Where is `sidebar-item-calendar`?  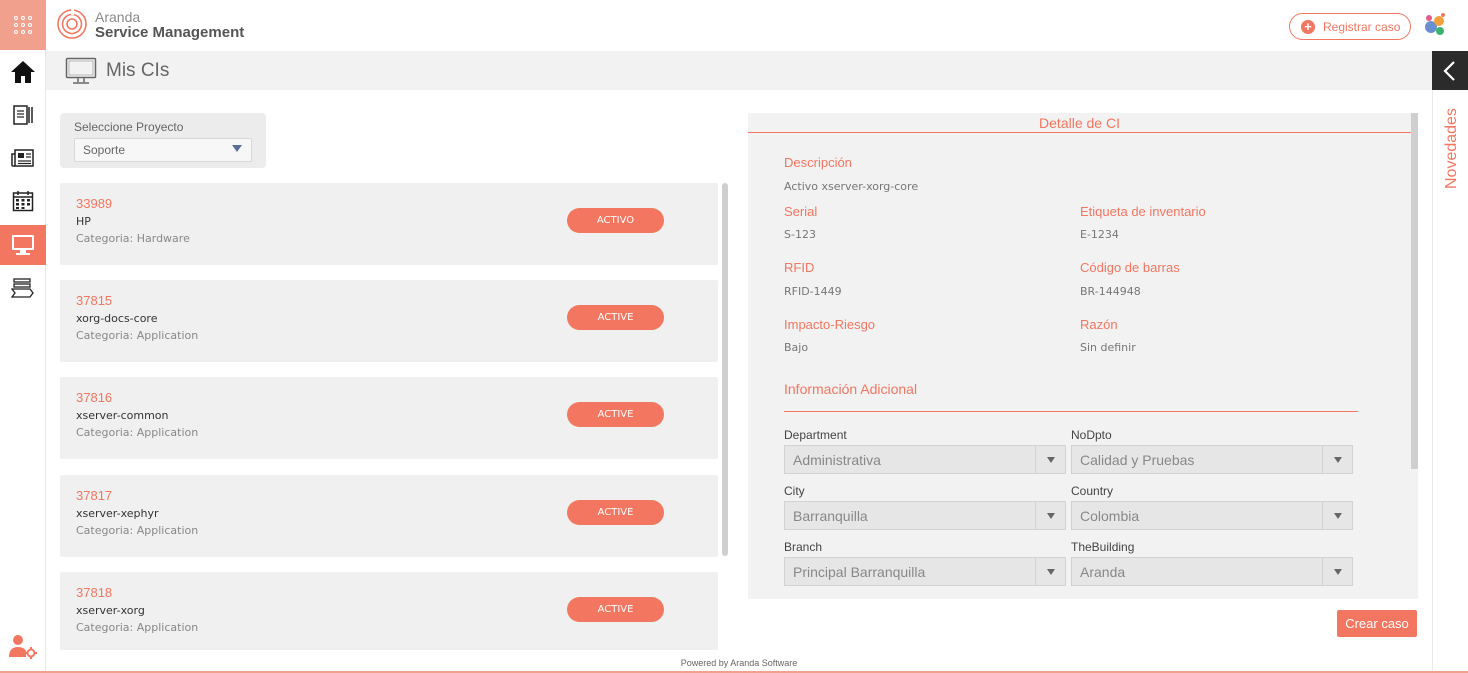
sidebar-item-calendar is located at coordinates (23, 201).